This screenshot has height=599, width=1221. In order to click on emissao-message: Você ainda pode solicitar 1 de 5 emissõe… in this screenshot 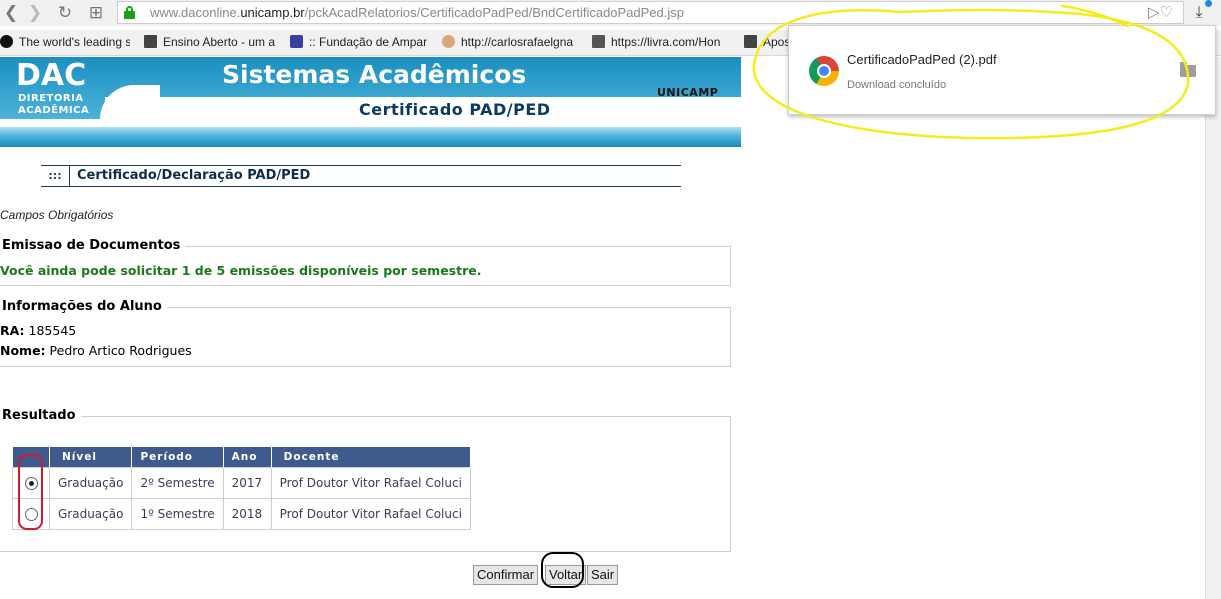, I will do `click(241, 270)`.